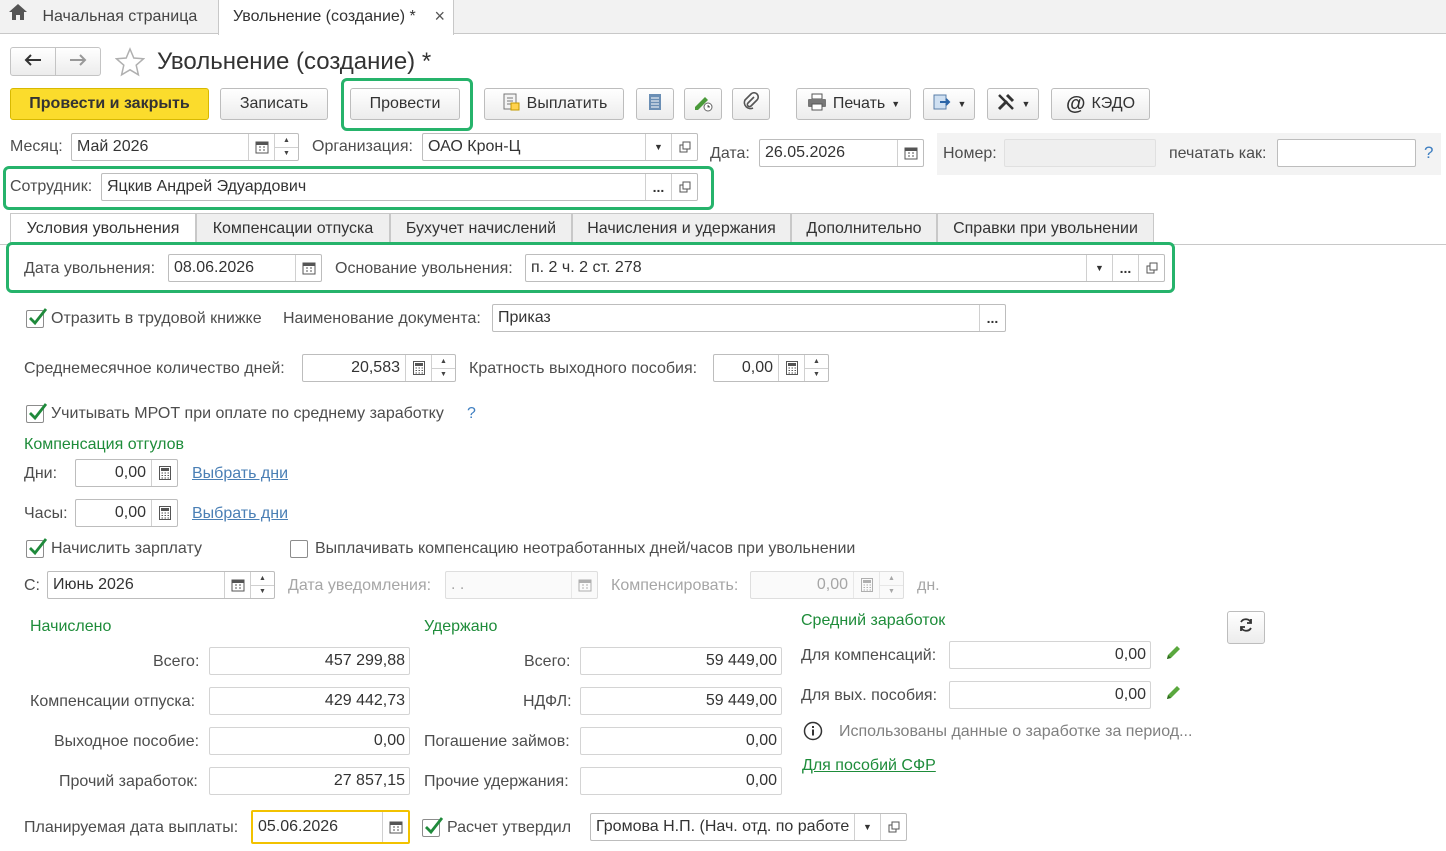  Describe the element at coordinates (286, 147) in the screenshot. I see `month-stepper: ▲ ▼` at that location.